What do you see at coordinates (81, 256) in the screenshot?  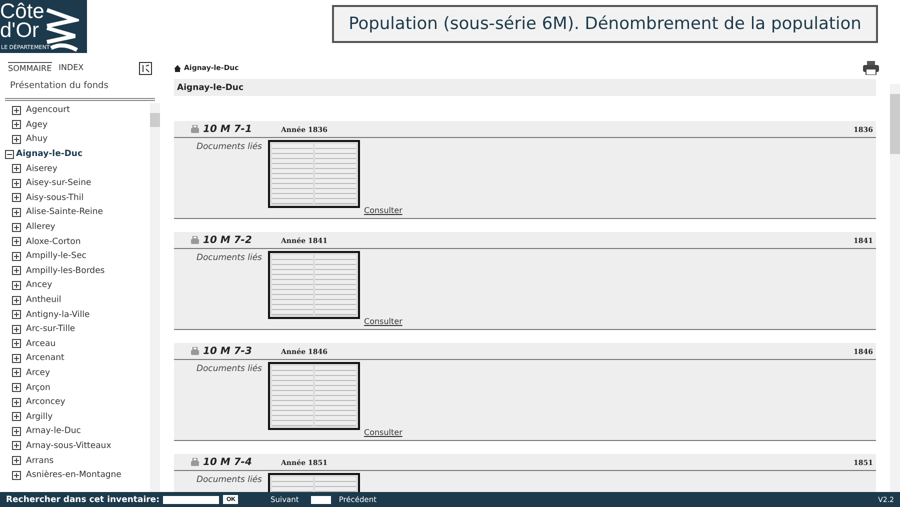 I see `tree-item: Ampilly-le-Sec` at bounding box center [81, 256].